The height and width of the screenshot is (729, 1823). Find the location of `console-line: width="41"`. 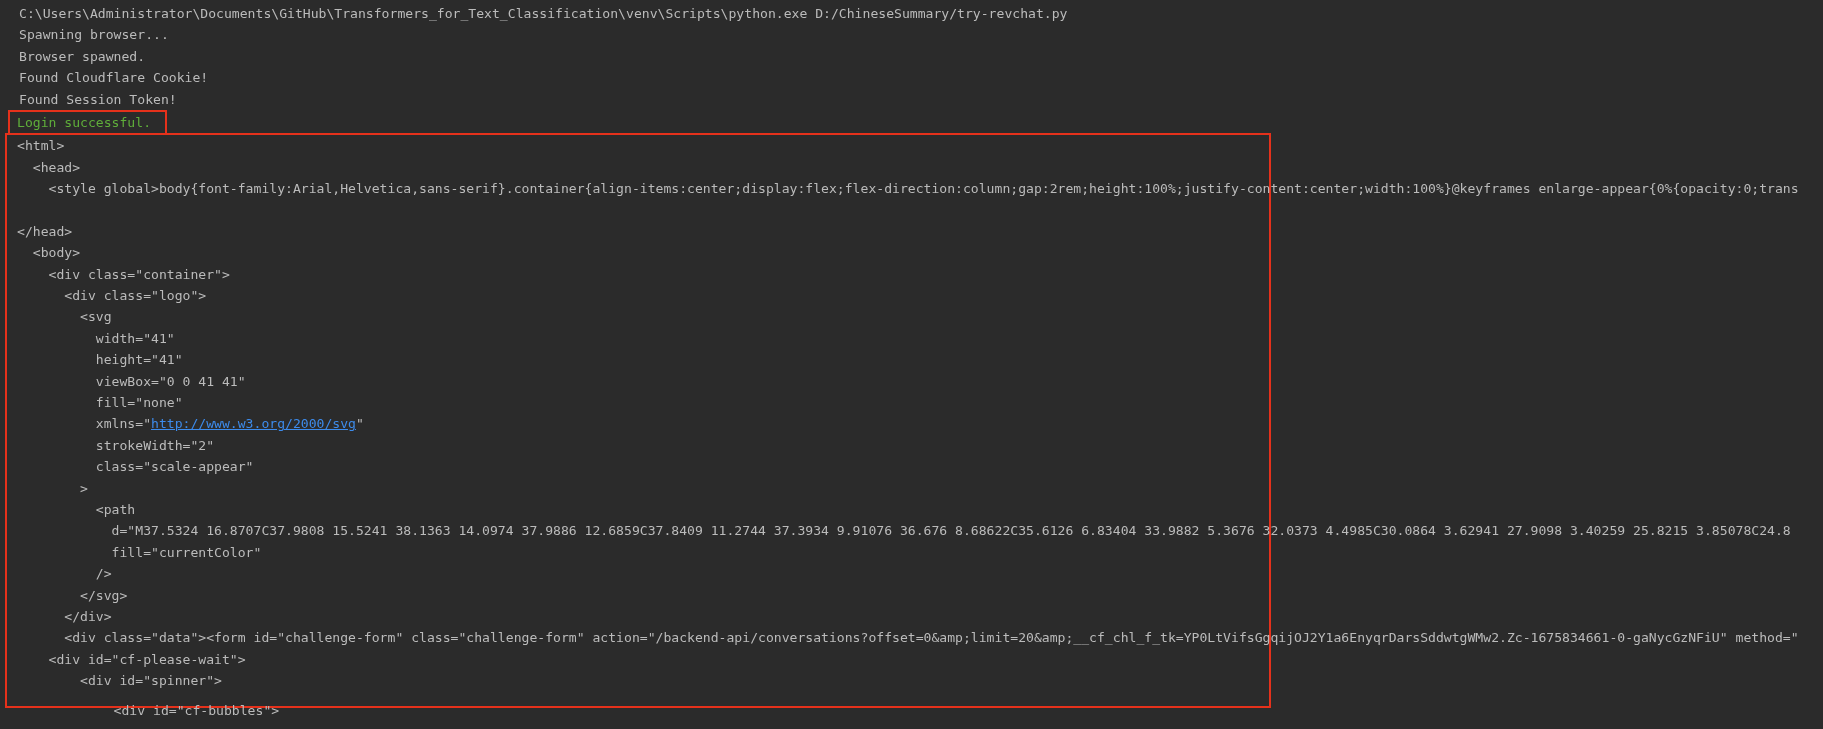

console-line: width="41" is located at coordinates (134, 338).